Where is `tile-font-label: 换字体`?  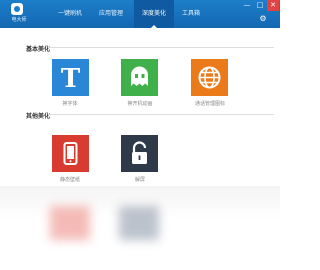
tile-font-label: 换字体 is located at coordinates (70, 104).